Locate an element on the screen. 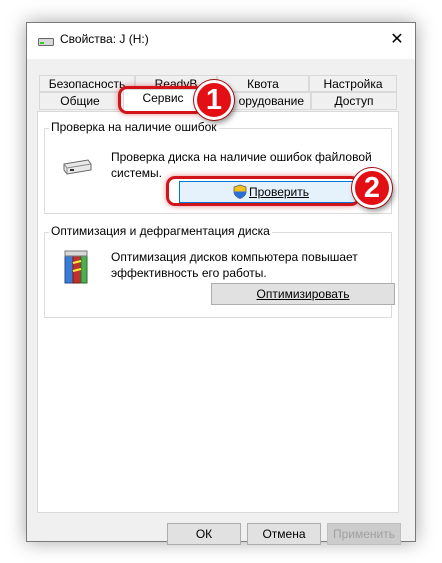 Image resolution: width=442 pixels, height=563 pixels. optimize-button: Оптимизировать is located at coordinates (303, 294).